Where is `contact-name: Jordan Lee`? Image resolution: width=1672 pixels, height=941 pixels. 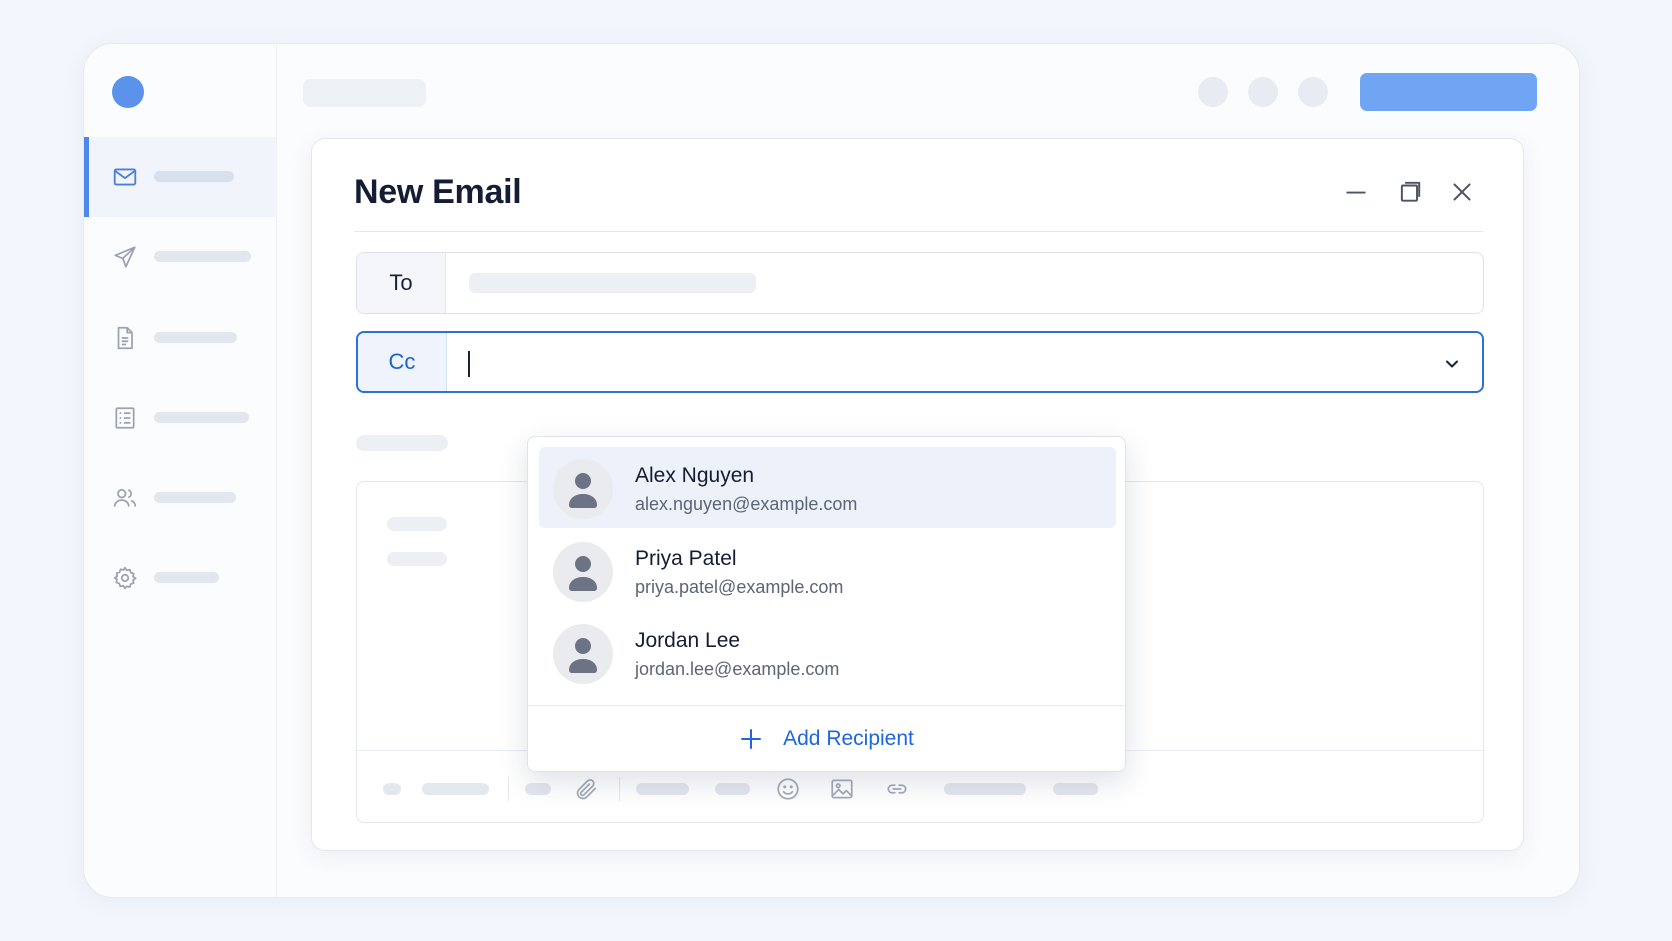 contact-name: Jordan Lee is located at coordinates (688, 640).